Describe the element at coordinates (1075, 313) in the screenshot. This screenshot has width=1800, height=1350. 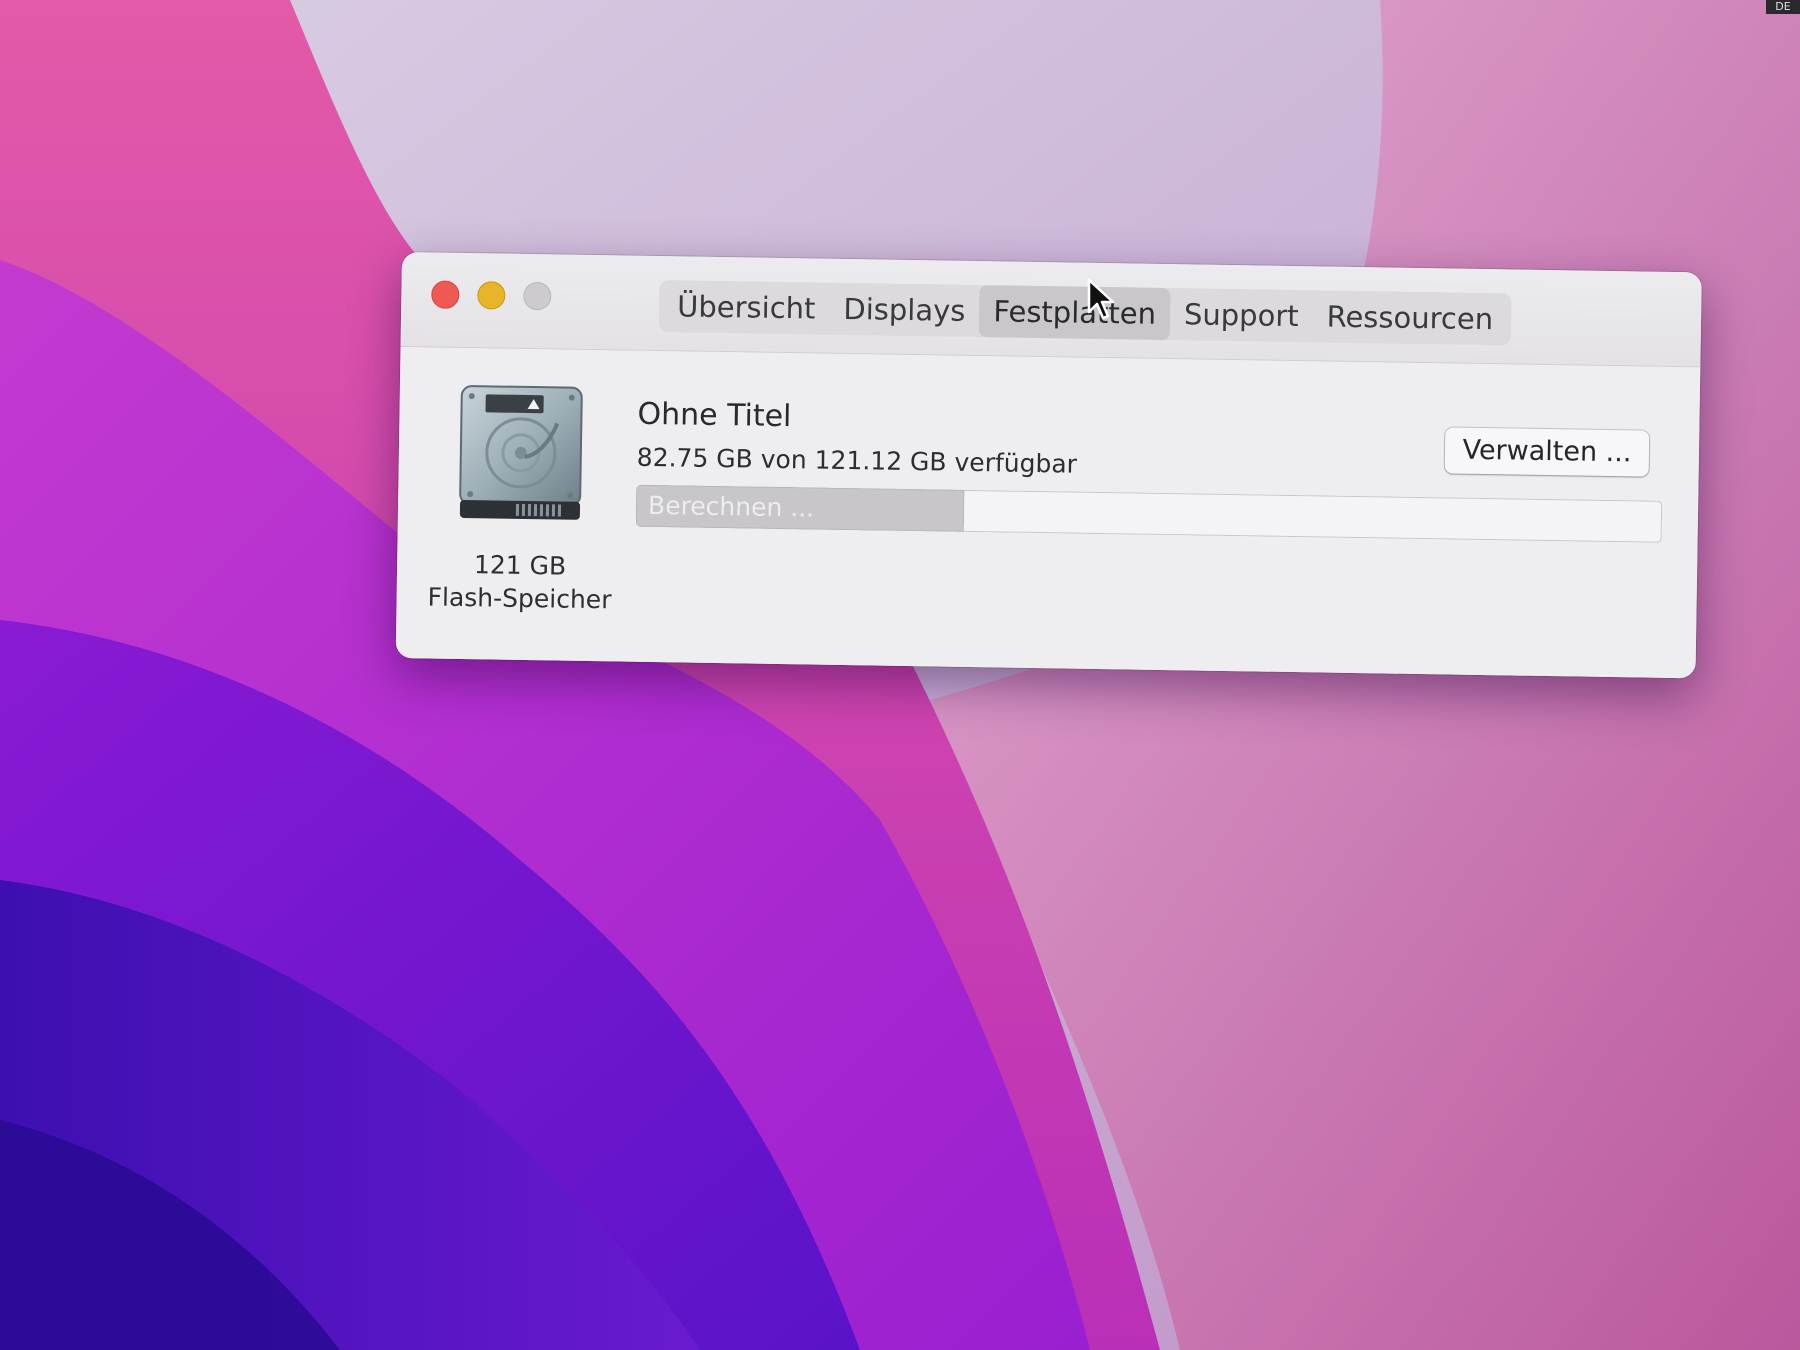
I see `tab-festplatten: Festplatten` at that location.